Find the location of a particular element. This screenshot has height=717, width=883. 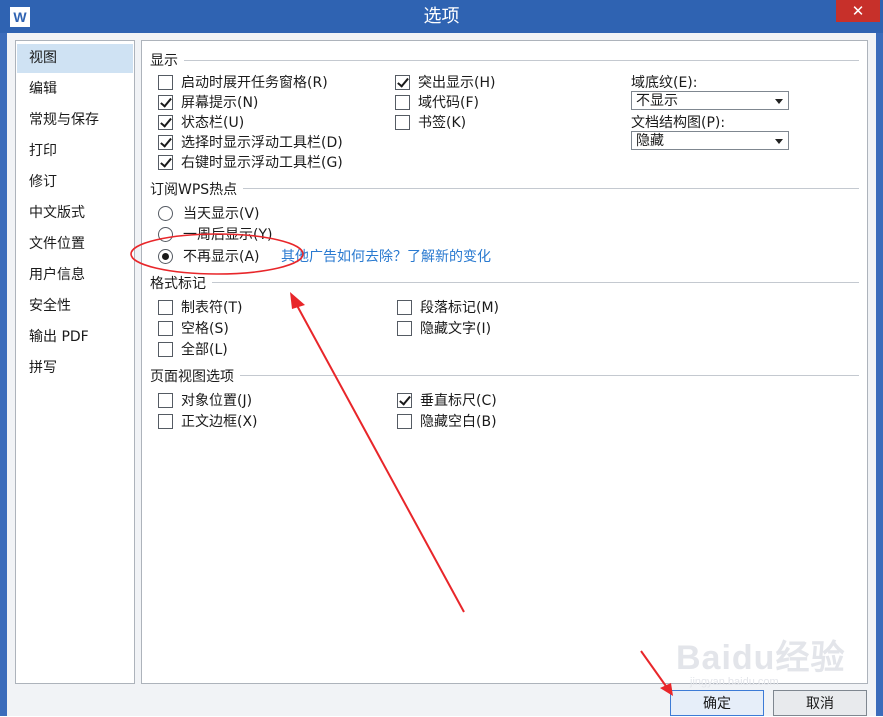

window-frame-left is located at coordinates (3, 374).